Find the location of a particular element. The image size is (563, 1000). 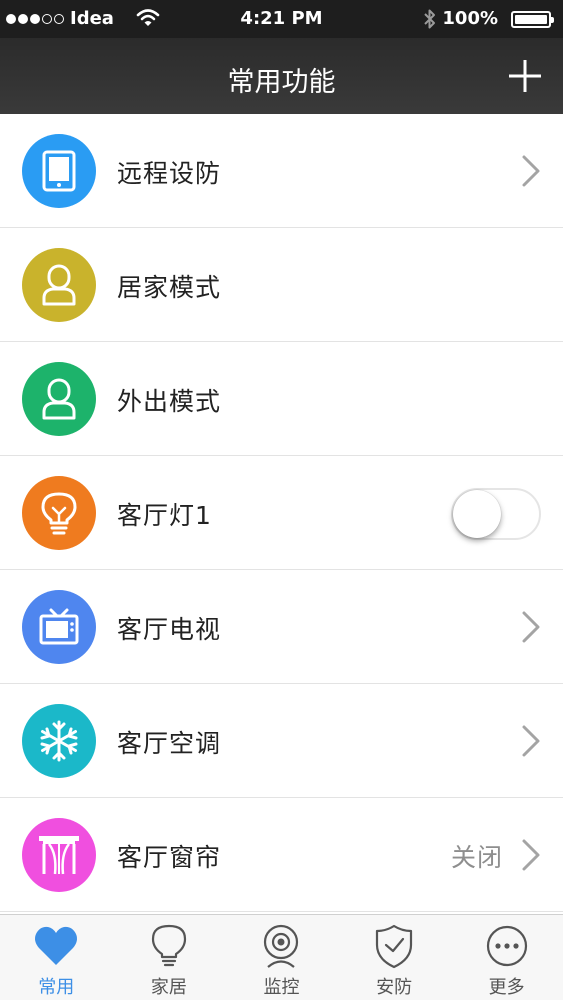

list-item-living-room-tv: 客厅电视 is located at coordinates (281, 627).